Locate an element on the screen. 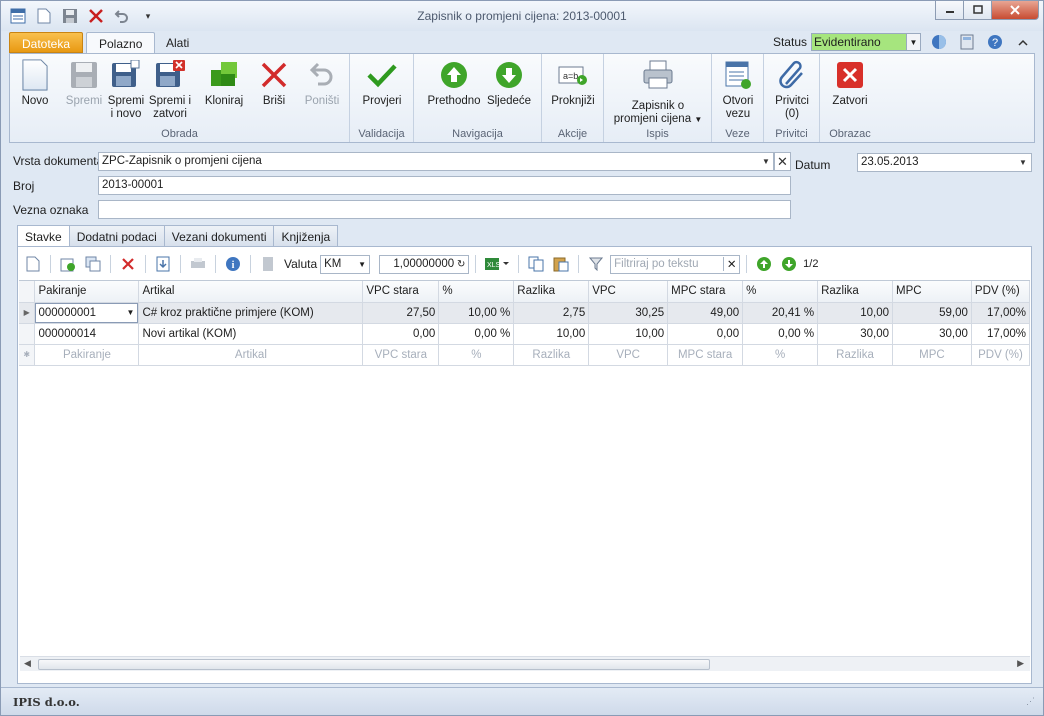 This screenshot has width=1044, height=716. new-mpc-razlika-cell: Razlika is located at coordinates (855, 355).